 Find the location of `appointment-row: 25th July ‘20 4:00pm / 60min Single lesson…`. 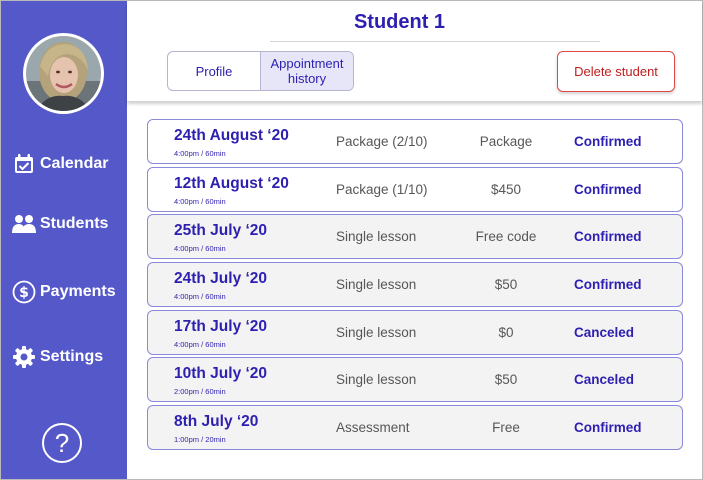

appointment-row: 25th July ‘20 4:00pm / 60min Single lesson… is located at coordinates (415, 236).